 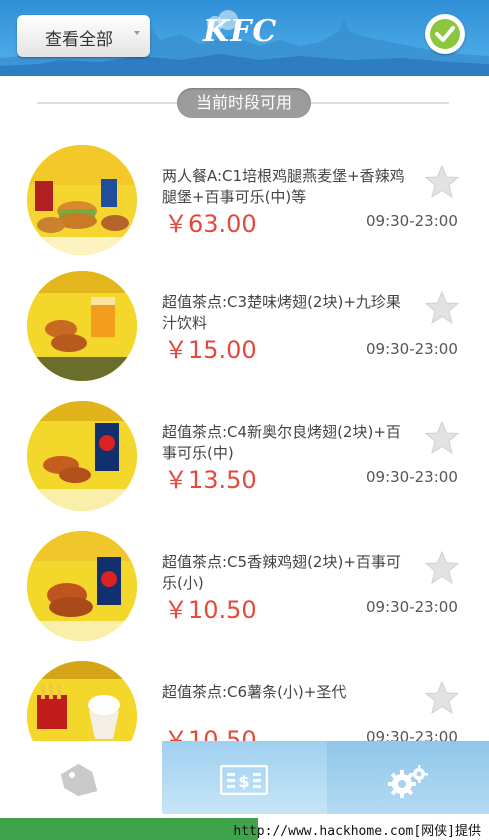 I want to click on watermark-text: http://www.hackhome.com[网侠]提供, so click(x=357, y=831).